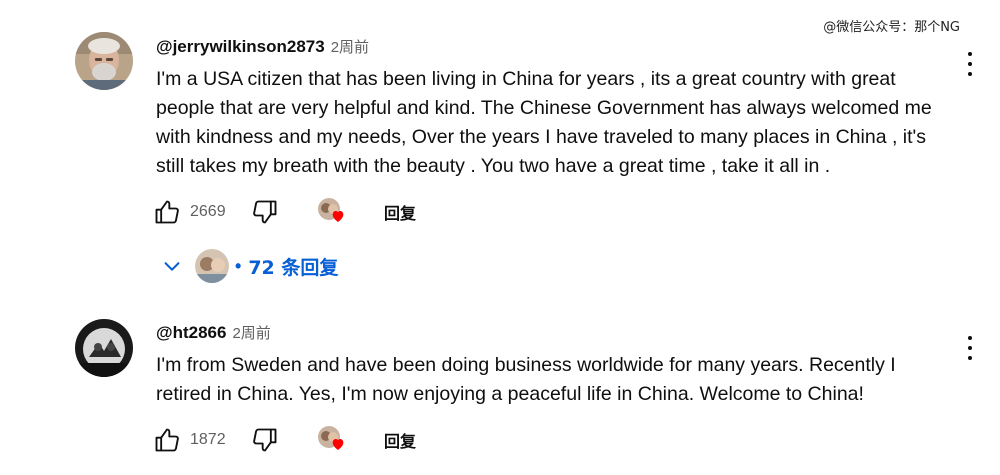  I want to click on replies-count-label: 72 条回复, so click(293, 266).